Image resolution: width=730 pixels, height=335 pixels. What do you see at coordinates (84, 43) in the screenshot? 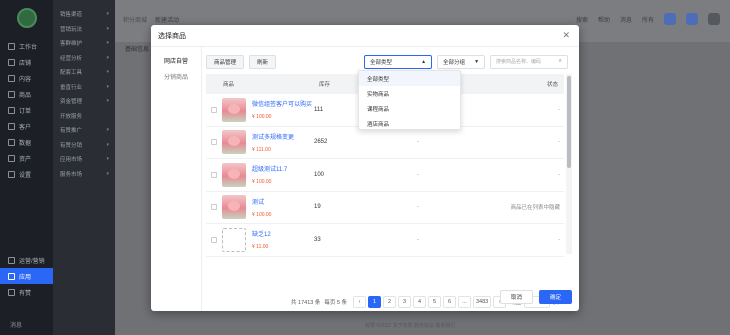
I see `subnav-item: 客群维护 ▾` at bounding box center [84, 43].